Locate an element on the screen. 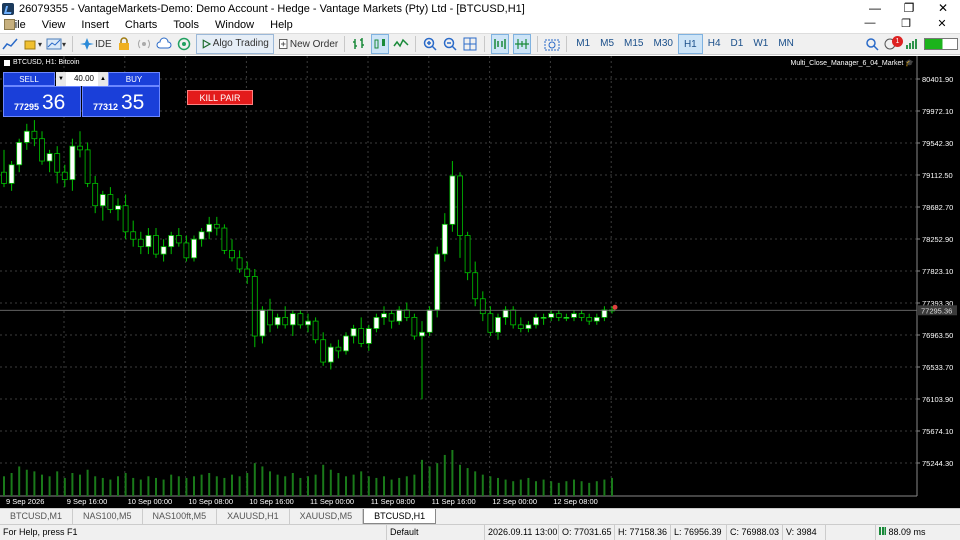 The width and height of the screenshot is (960, 540). price-tick-label: 76103.90 is located at coordinates (937, 399).